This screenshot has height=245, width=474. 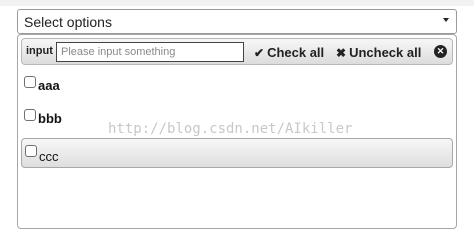 What do you see at coordinates (39, 51) in the screenshot?
I see `filter-label: input` at bounding box center [39, 51].